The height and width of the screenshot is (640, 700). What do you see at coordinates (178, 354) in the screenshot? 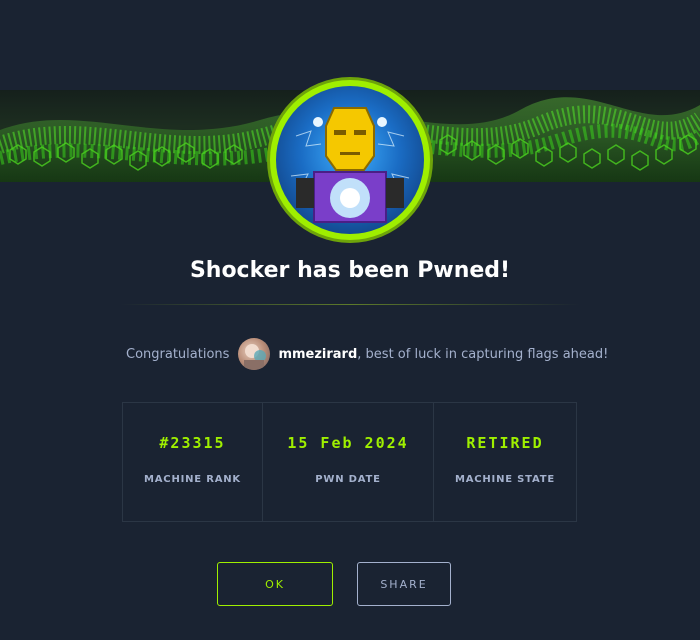
I see `congrats-prefix: Congratulations` at bounding box center [178, 354].